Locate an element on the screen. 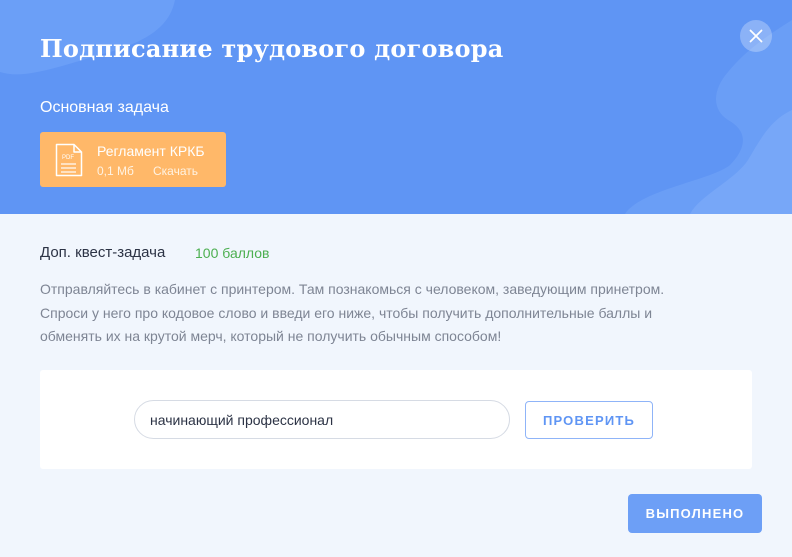 This screenshot has width=792, height=557. close-button is located at coordinates (756, 36).